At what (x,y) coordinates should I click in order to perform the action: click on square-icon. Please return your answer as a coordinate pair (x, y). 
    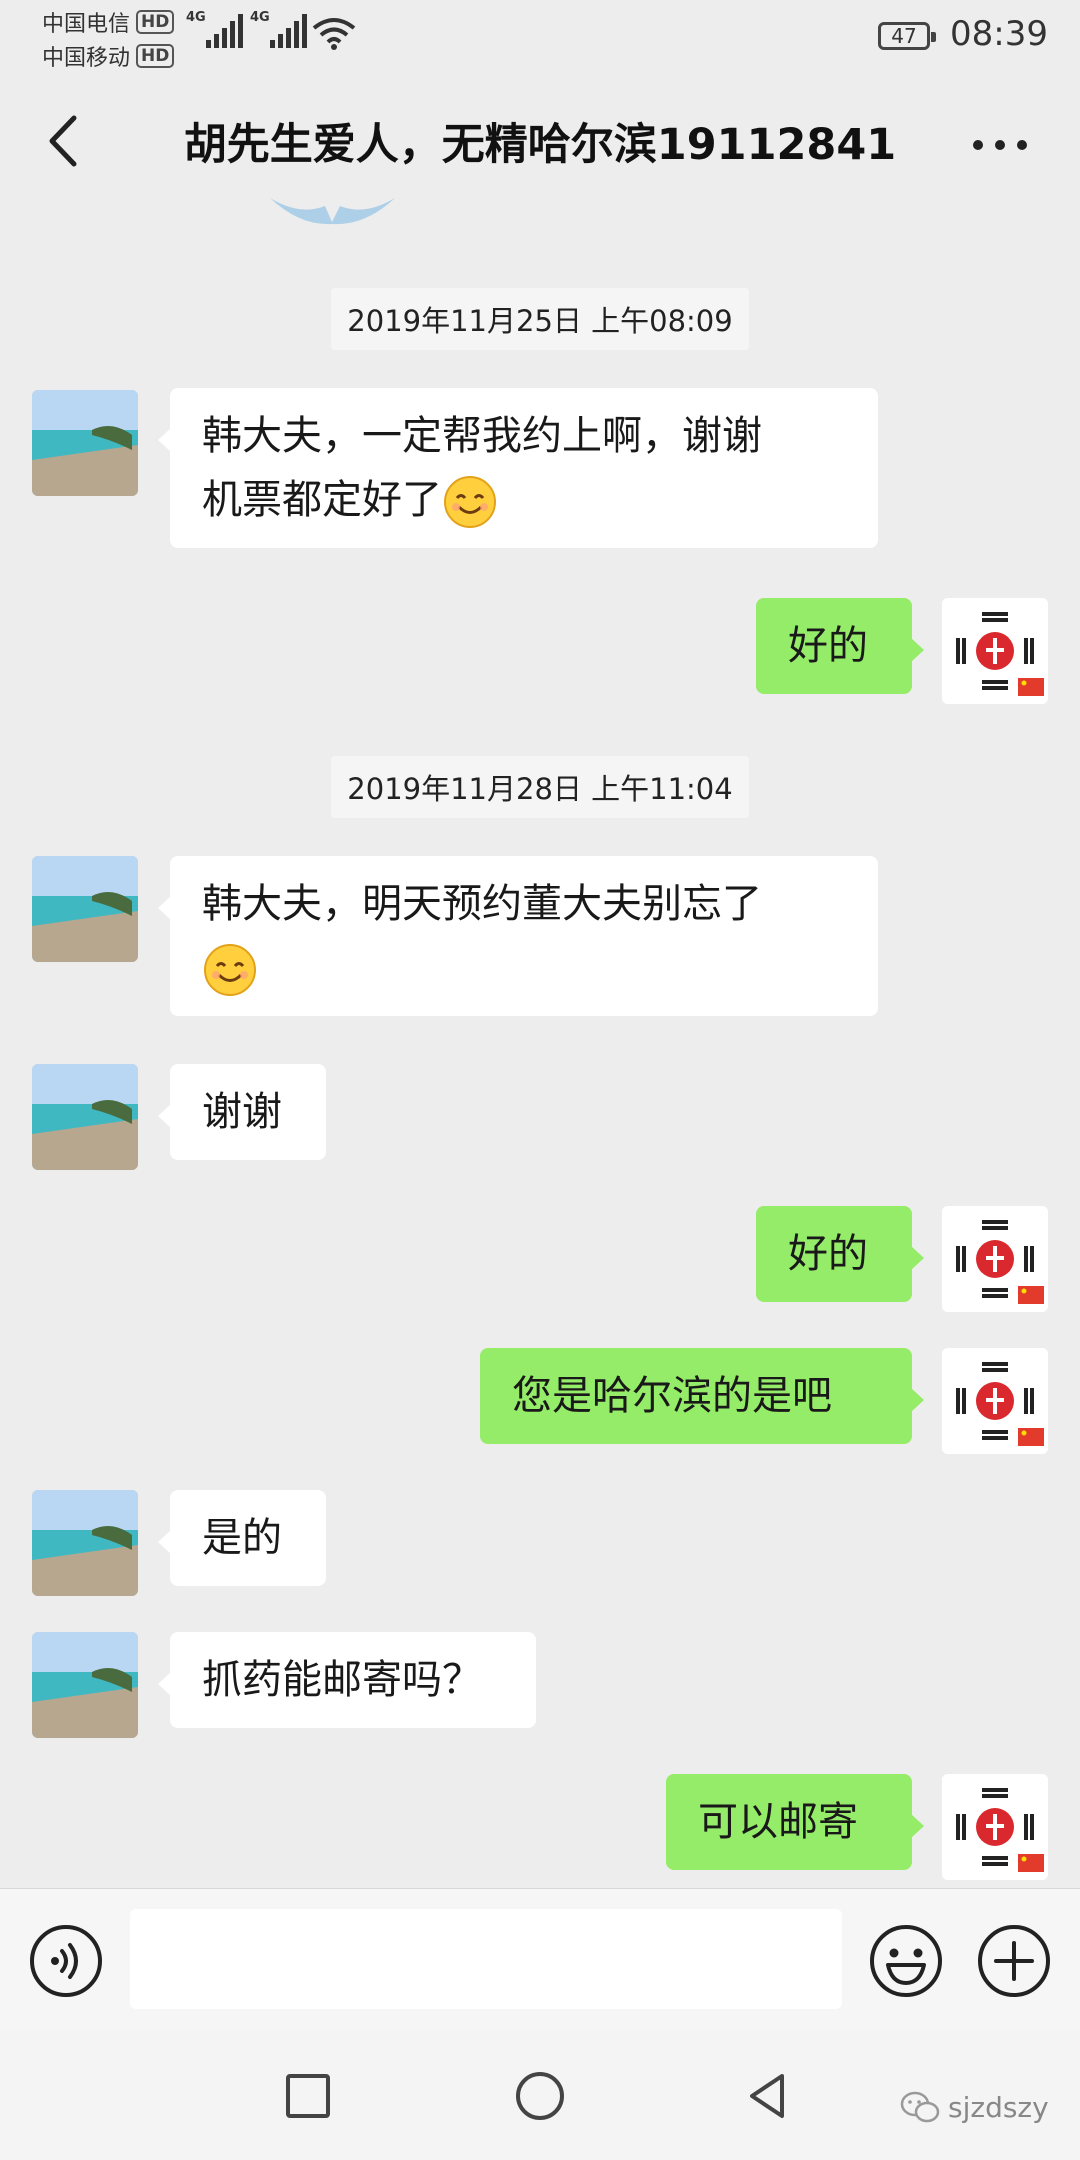
    Looking at the image, I should click on (308, 2096).